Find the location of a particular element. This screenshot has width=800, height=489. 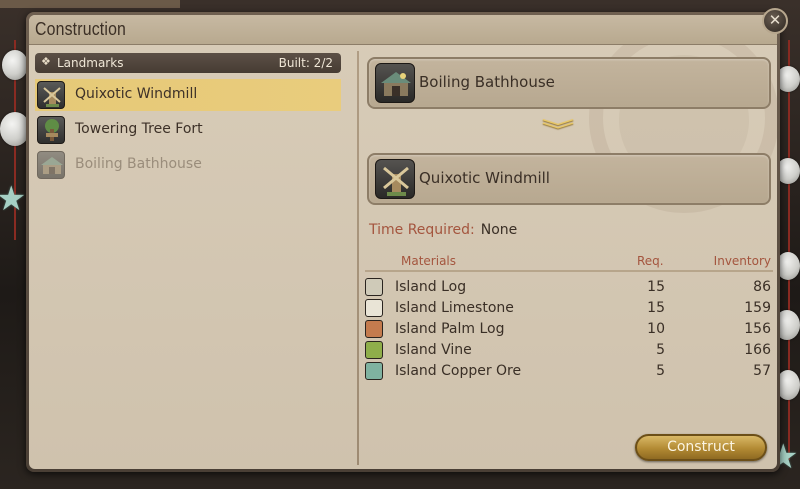

target-landmark-slot: Quixotic Windmill is located at coordinates (569, 179).